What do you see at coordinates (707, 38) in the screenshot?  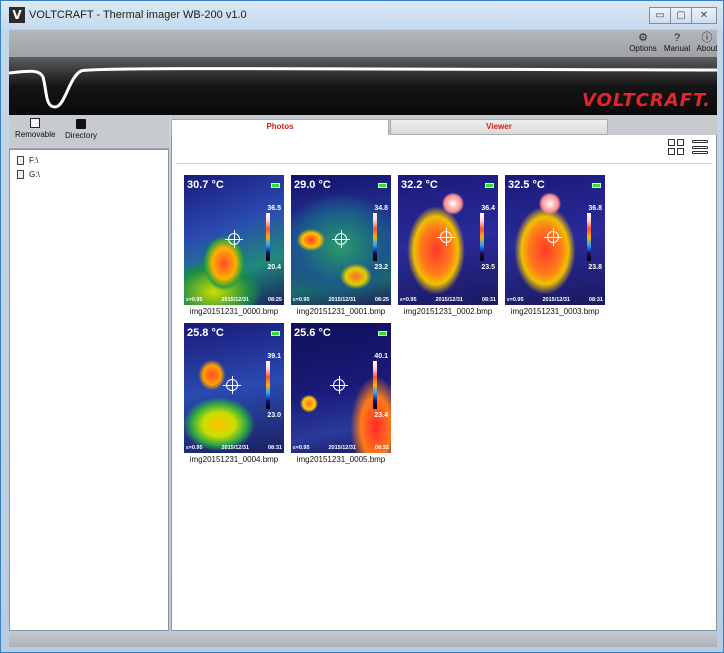 I see `info-icon: ⓘ` at bounding box center [707, 38].